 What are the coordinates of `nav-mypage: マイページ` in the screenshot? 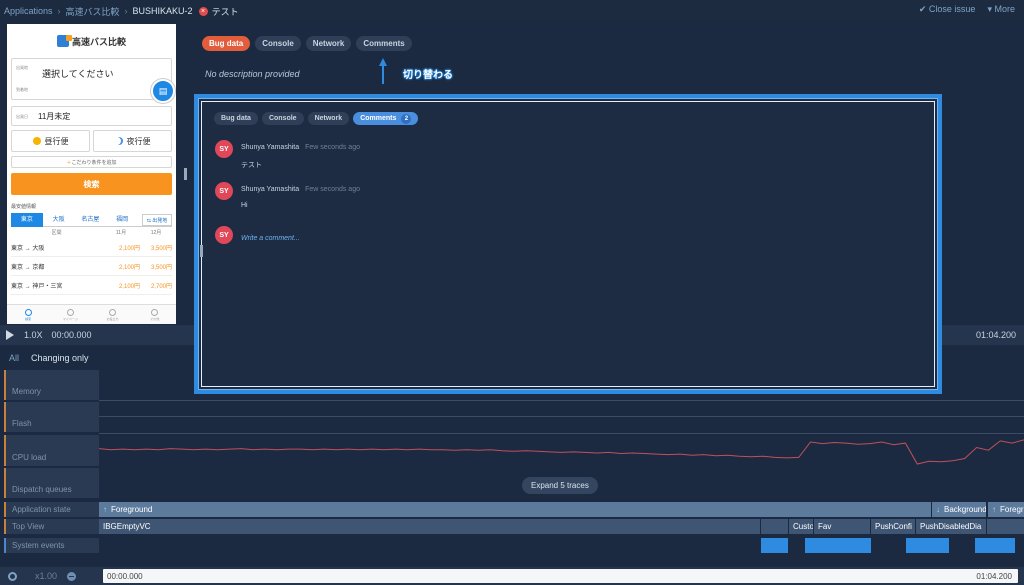 It's located at (70, 314).